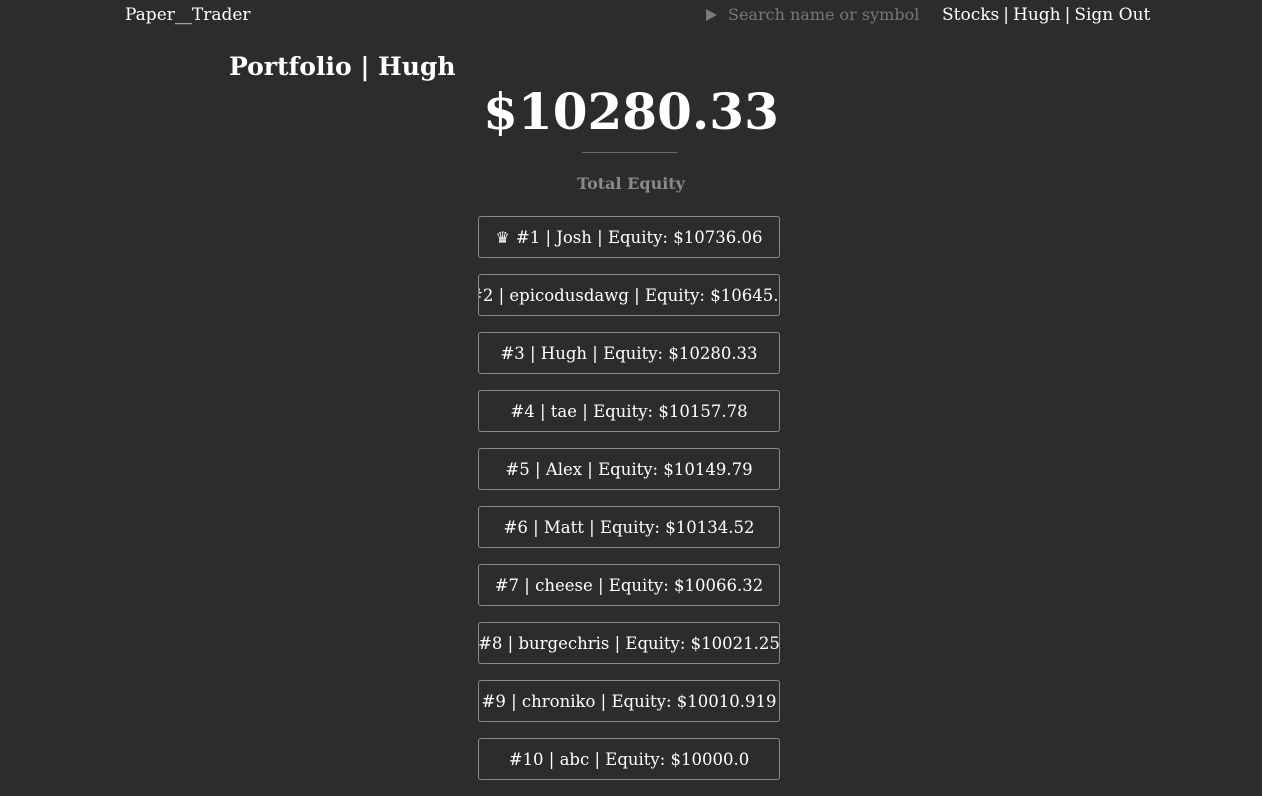  What do you see at coordinates (639, 237) in the screenshot?
I see `leaderboard-row-label: #1 | Josh | Equity: $10736.06` at bounding box center [639, 237].